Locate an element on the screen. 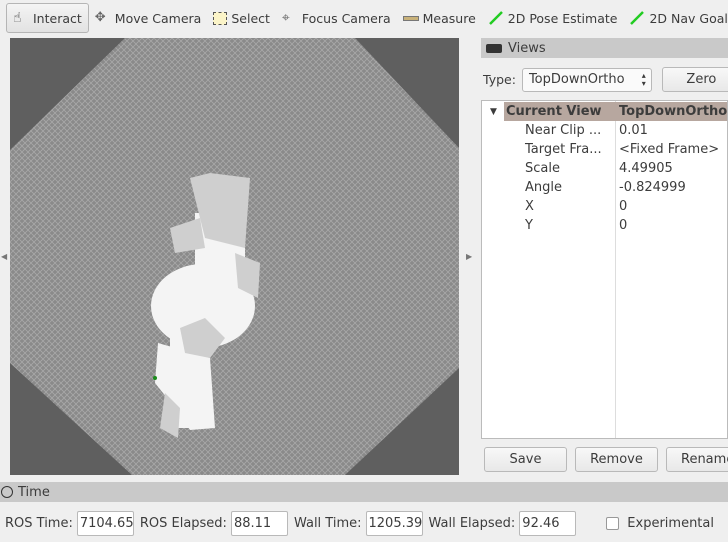 The height and width of the screenshot is (542, 728). property-row: Scale 4.49905 is located at coordinates (604, 168).